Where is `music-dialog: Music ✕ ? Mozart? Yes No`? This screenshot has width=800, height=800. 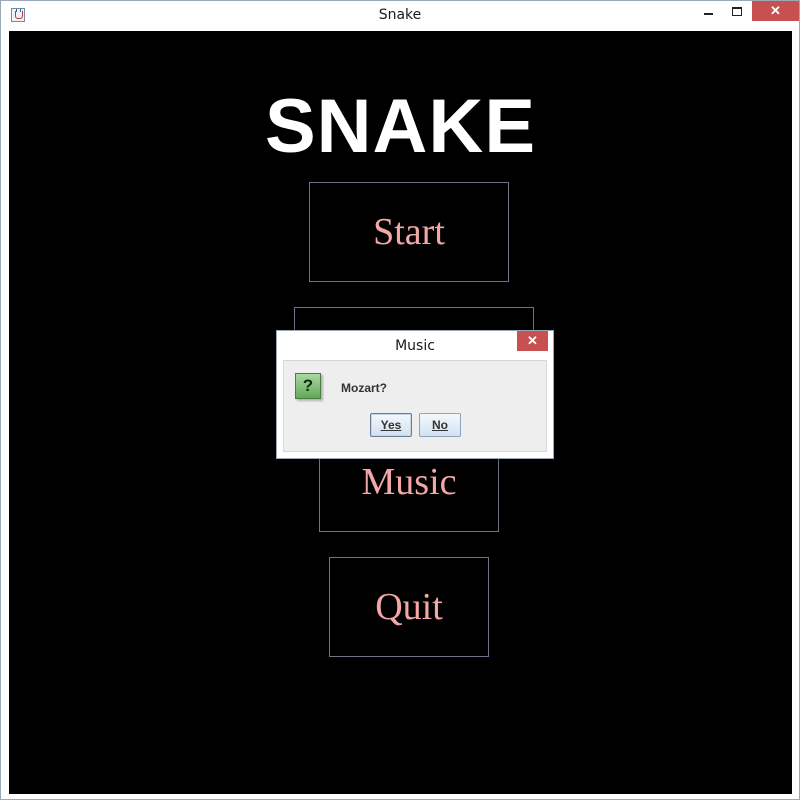
music-dialog: Music ✕ ? Mozart? Yes No is located at coordinates (415, 394).